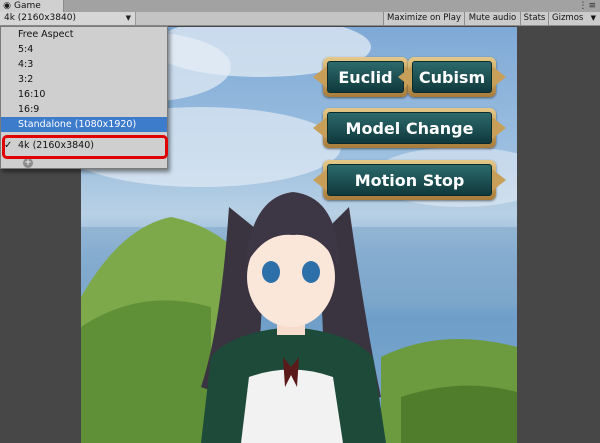 This screenshot has width=600, height=443. I want to click on aspect-option-label: 16:9, so click(29, 109).